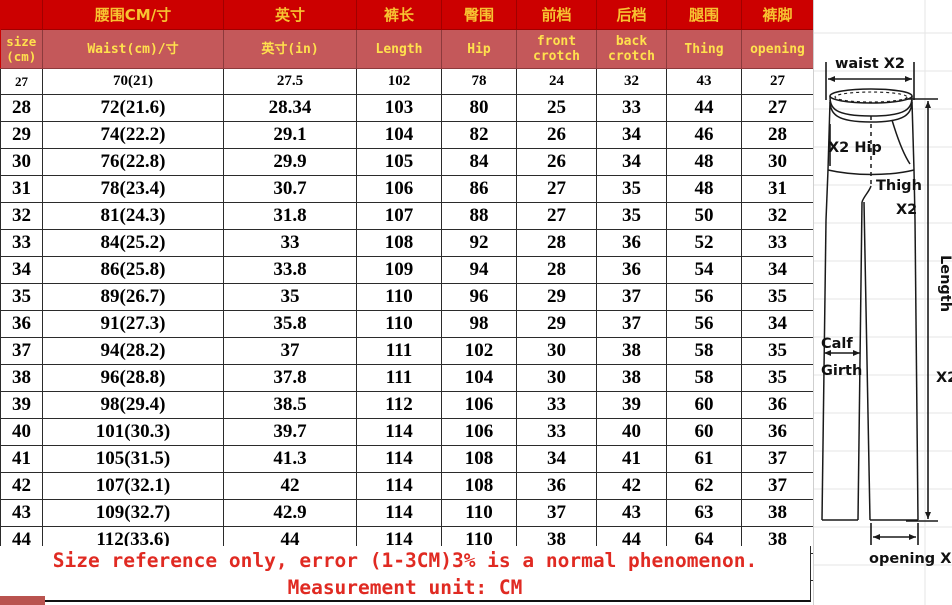  Describe the element at coordinates (21, 432) in the screenshot. I see `row-size-cell: 40` at that location.